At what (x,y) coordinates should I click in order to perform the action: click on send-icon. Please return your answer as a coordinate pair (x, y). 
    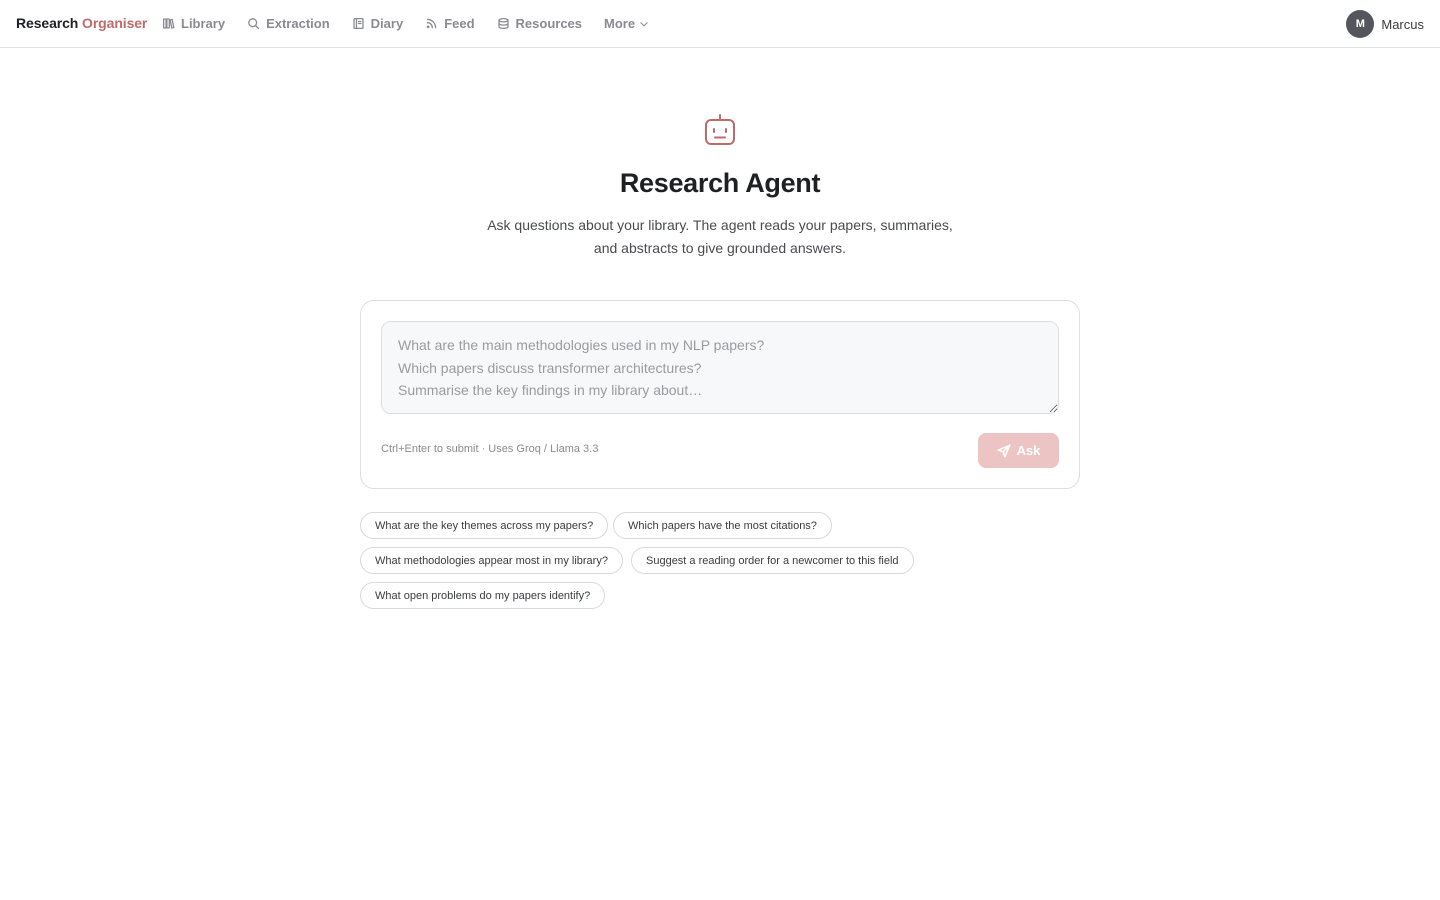
    Looking at the image, I should click on (1004, 450).